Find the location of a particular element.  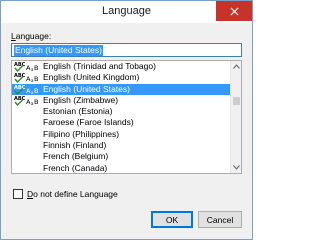

do-not-define-language-label: Do not define Language is located at coordinates (72, 194).